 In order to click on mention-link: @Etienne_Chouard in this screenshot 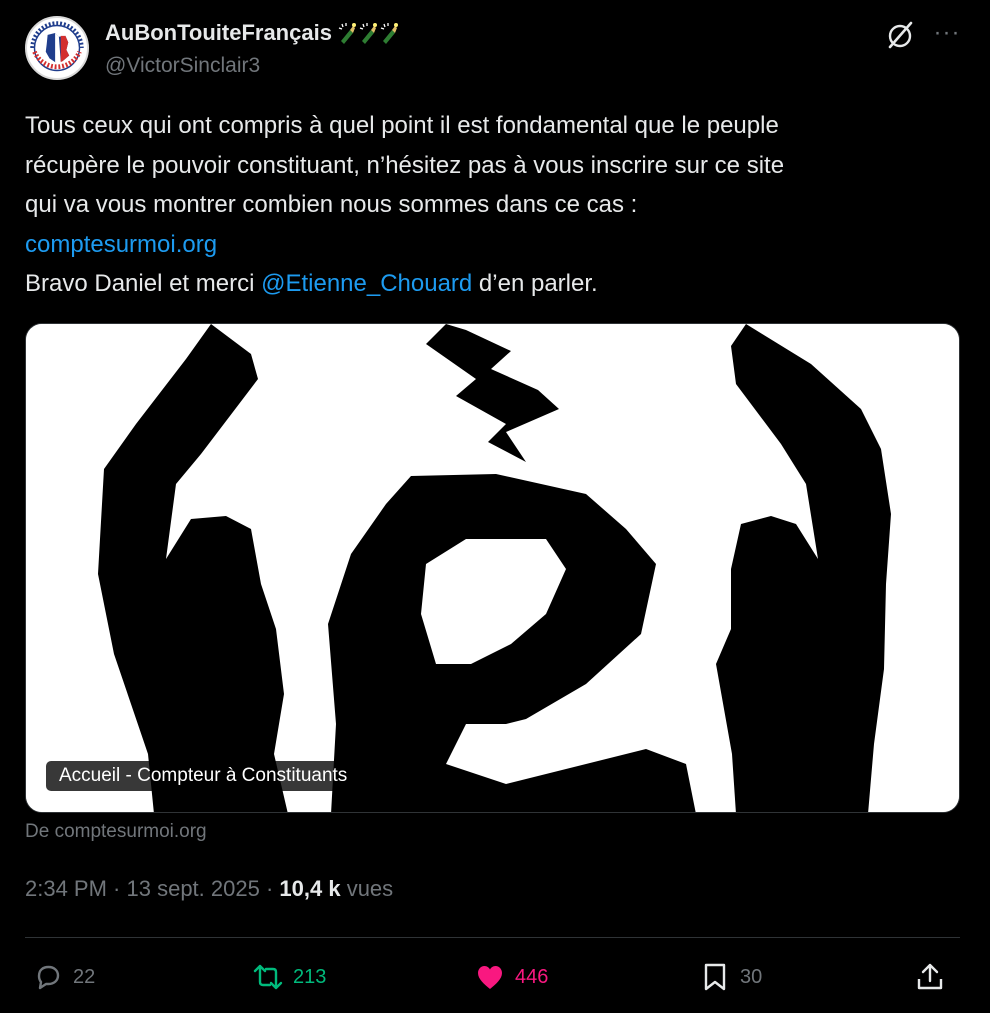, I will do `click(366, 283)`.